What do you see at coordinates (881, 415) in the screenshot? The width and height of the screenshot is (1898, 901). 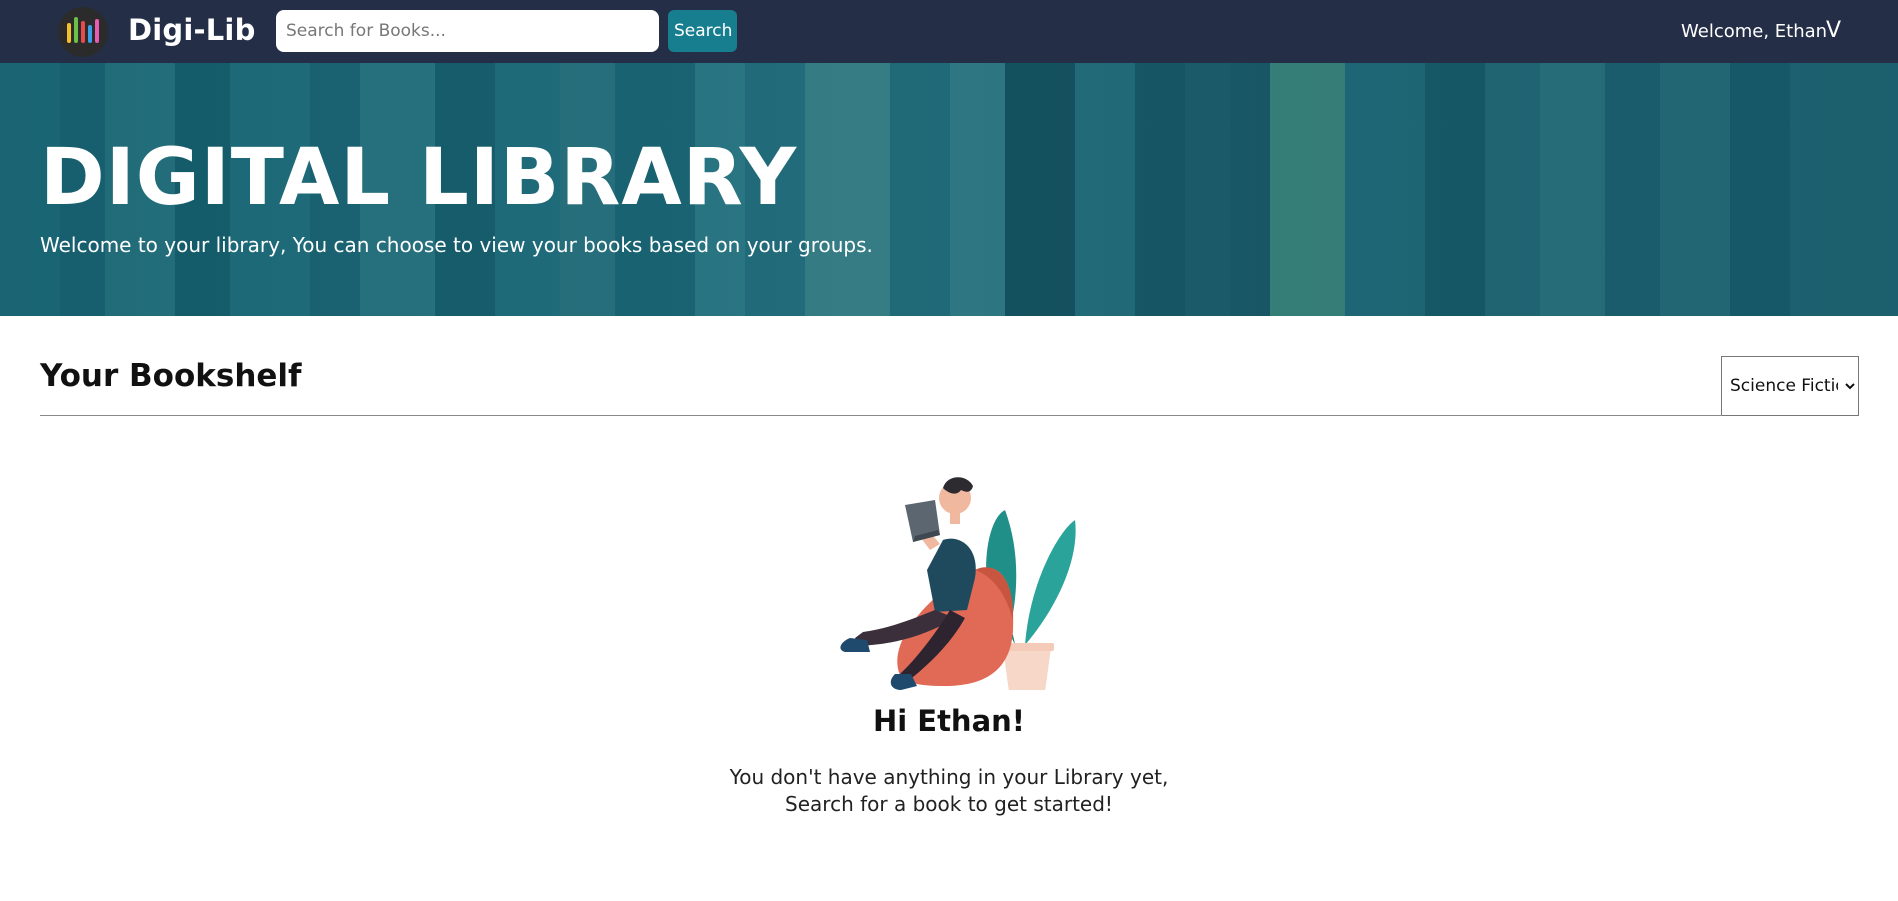 I see `bookshelf-divider` at bounding box center [881, 415].